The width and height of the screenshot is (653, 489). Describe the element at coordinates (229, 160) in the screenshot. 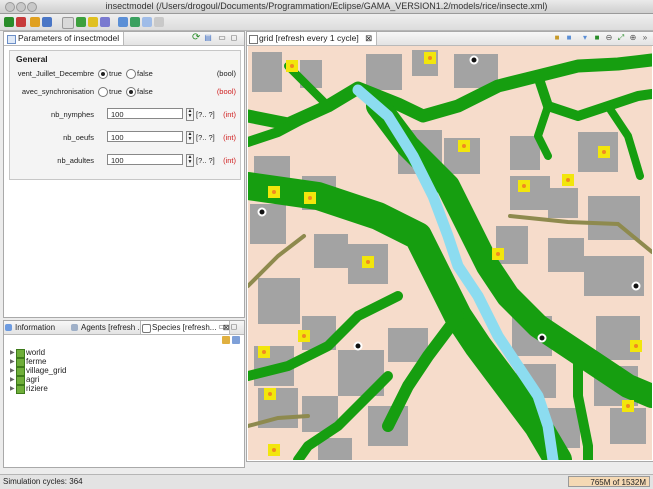

I see `param-type: (int)` at that location.